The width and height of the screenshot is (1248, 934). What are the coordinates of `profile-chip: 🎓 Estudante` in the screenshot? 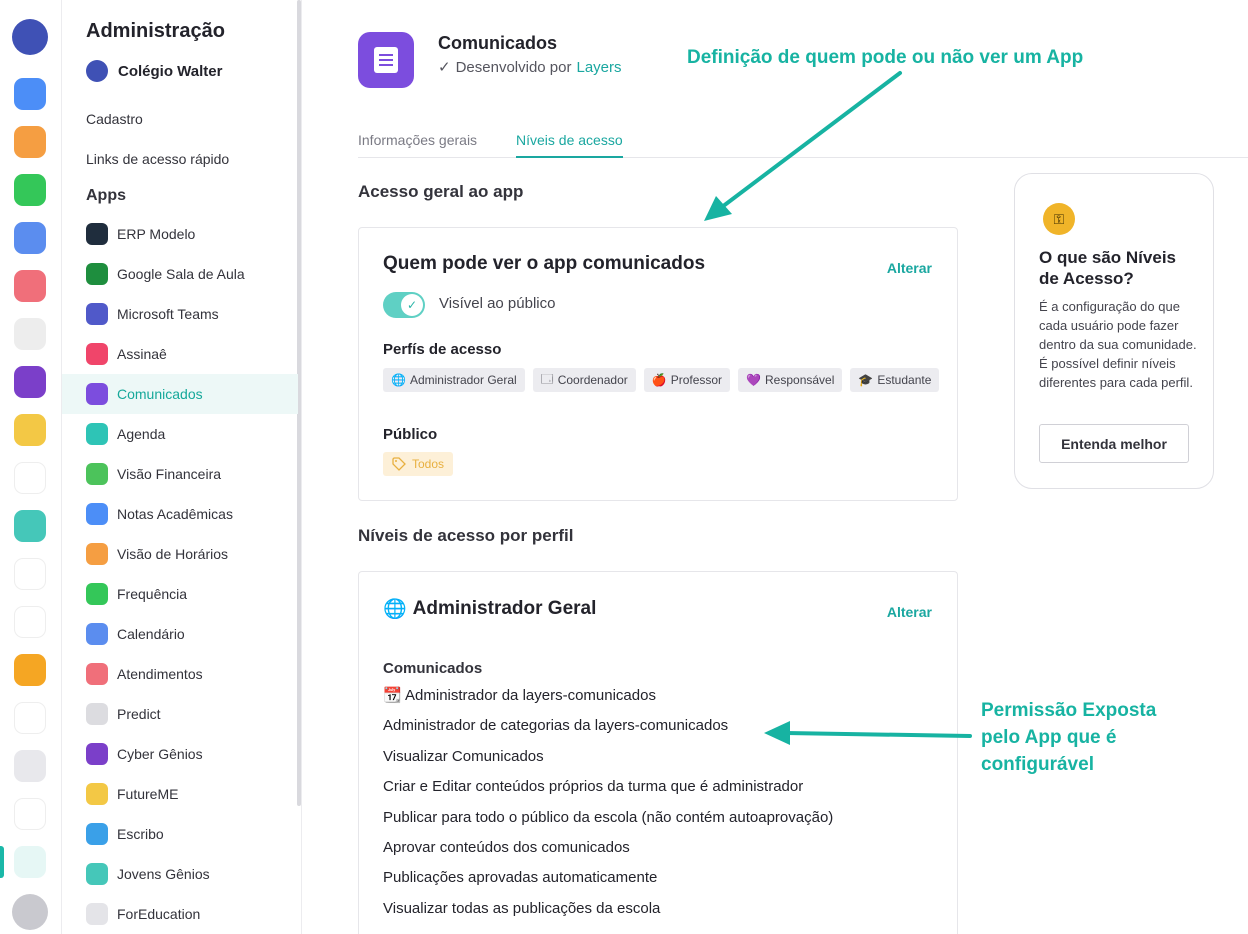 It's located at (895, 380).